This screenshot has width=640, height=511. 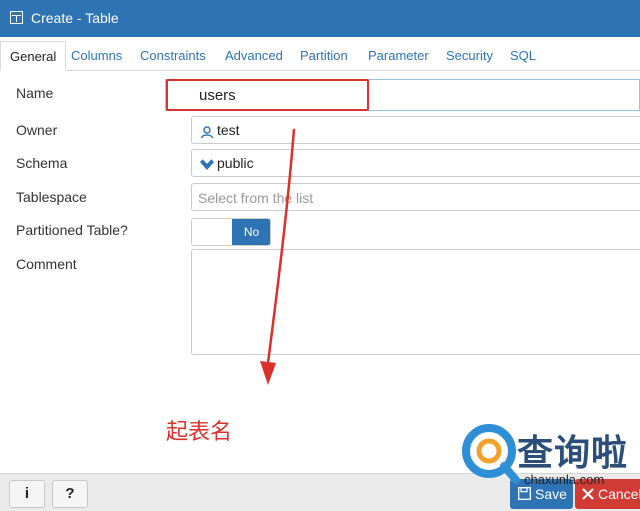 What do you see at coordinates (51, 197) in the screenshot?
I see `tablespace-label: Tablespace` at bounding box center [51, 197].